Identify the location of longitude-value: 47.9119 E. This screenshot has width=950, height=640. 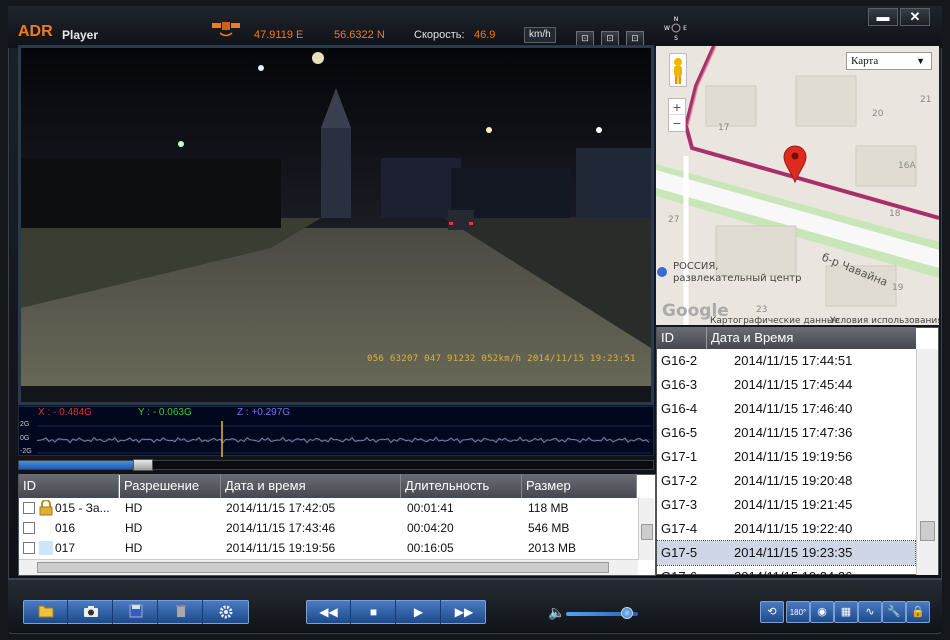
(279, 35).